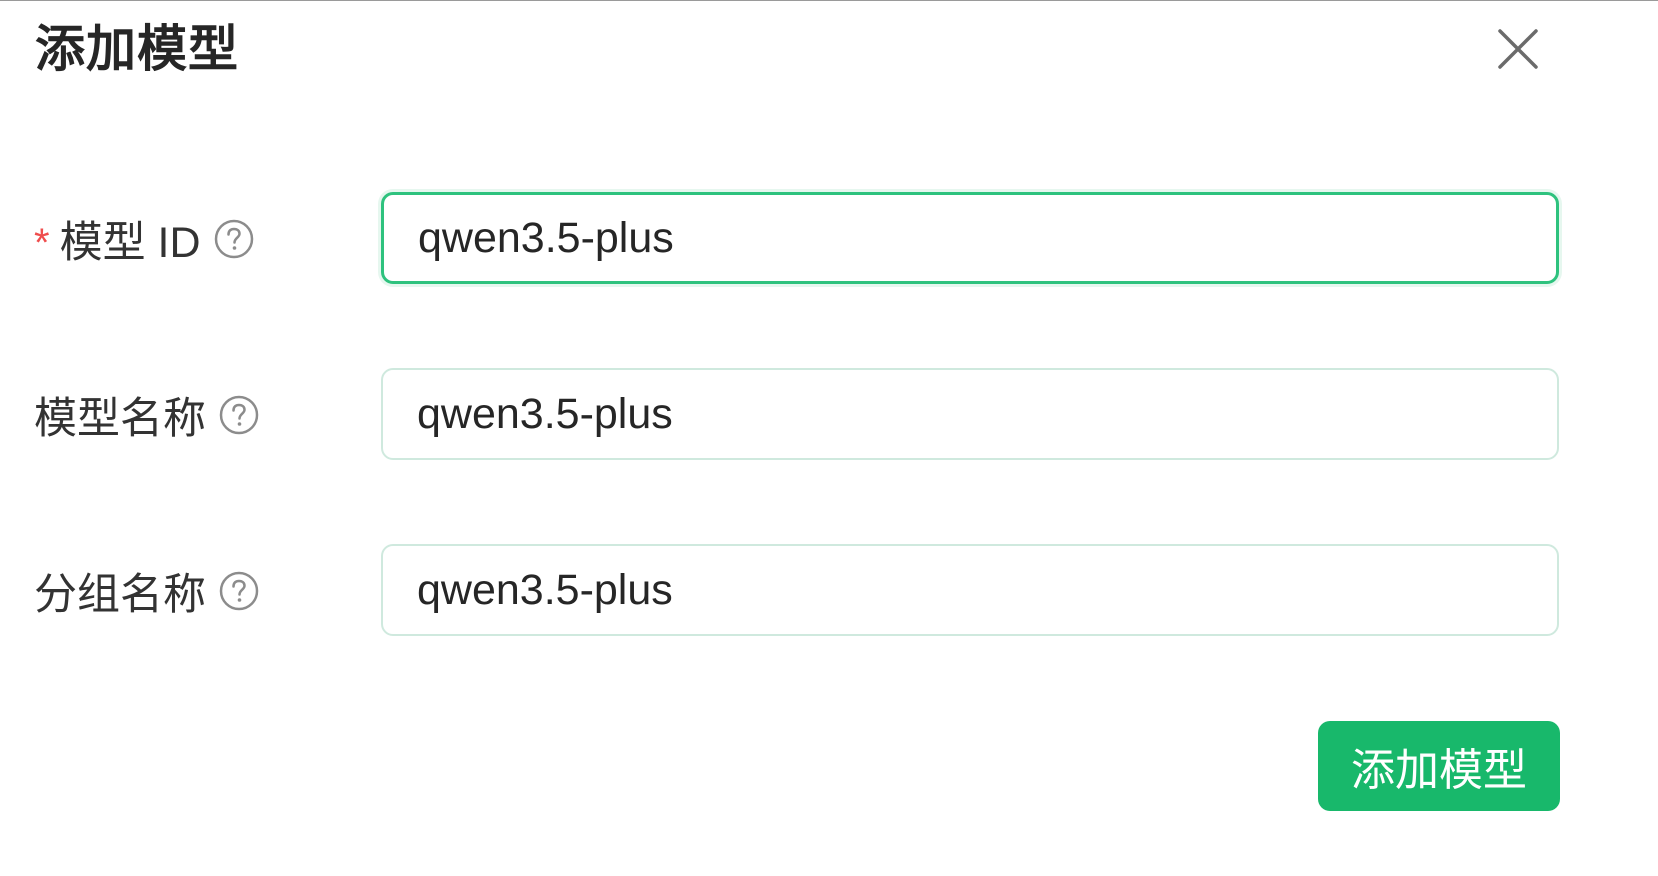 The image size is (1658, 876). I want to click on group-name-row: 分组名称, so click(829, 591).